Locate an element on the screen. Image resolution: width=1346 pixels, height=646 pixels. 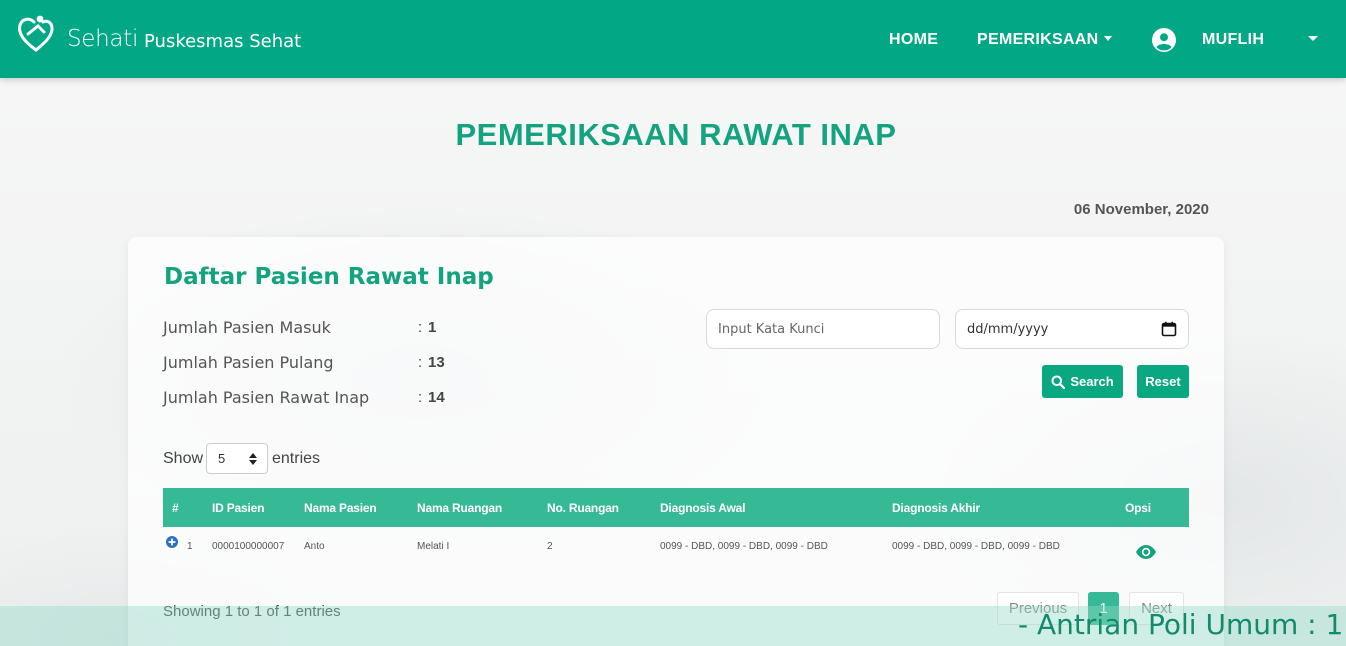
select-arrows-icon is located at coordinates (253, 459).